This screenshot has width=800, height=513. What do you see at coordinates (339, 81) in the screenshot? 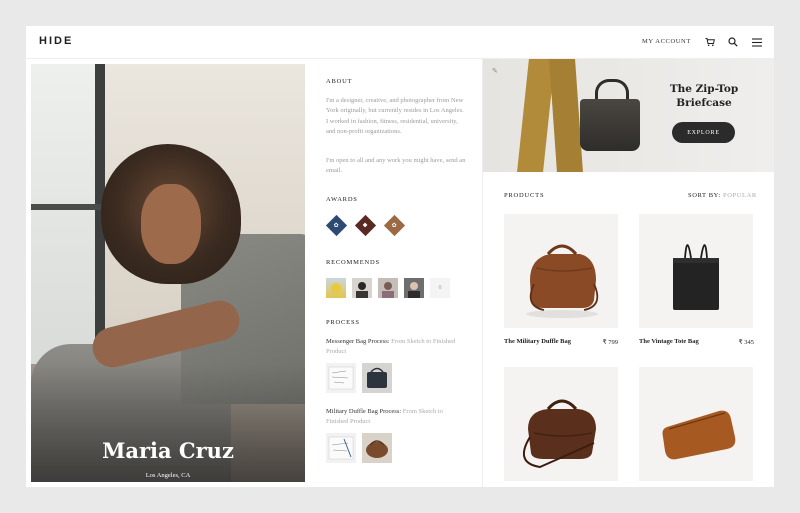
I see `about-title: ABOUT` at bounding box center [339, 81].